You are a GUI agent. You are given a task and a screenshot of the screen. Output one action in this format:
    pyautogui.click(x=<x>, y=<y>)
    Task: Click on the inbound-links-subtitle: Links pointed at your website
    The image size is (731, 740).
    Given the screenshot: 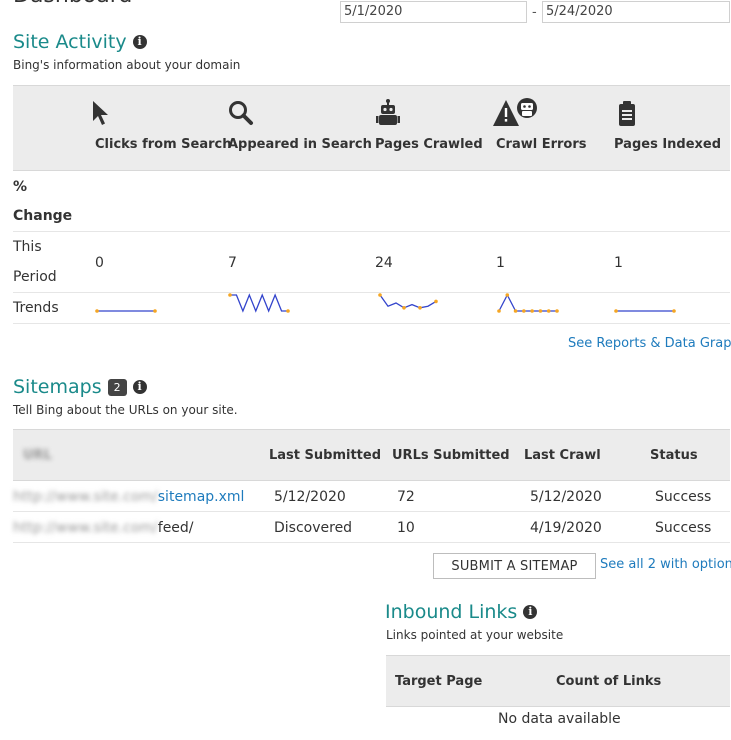 What is the action you would take?
    pyautogui.click(x=475, y=635)
    